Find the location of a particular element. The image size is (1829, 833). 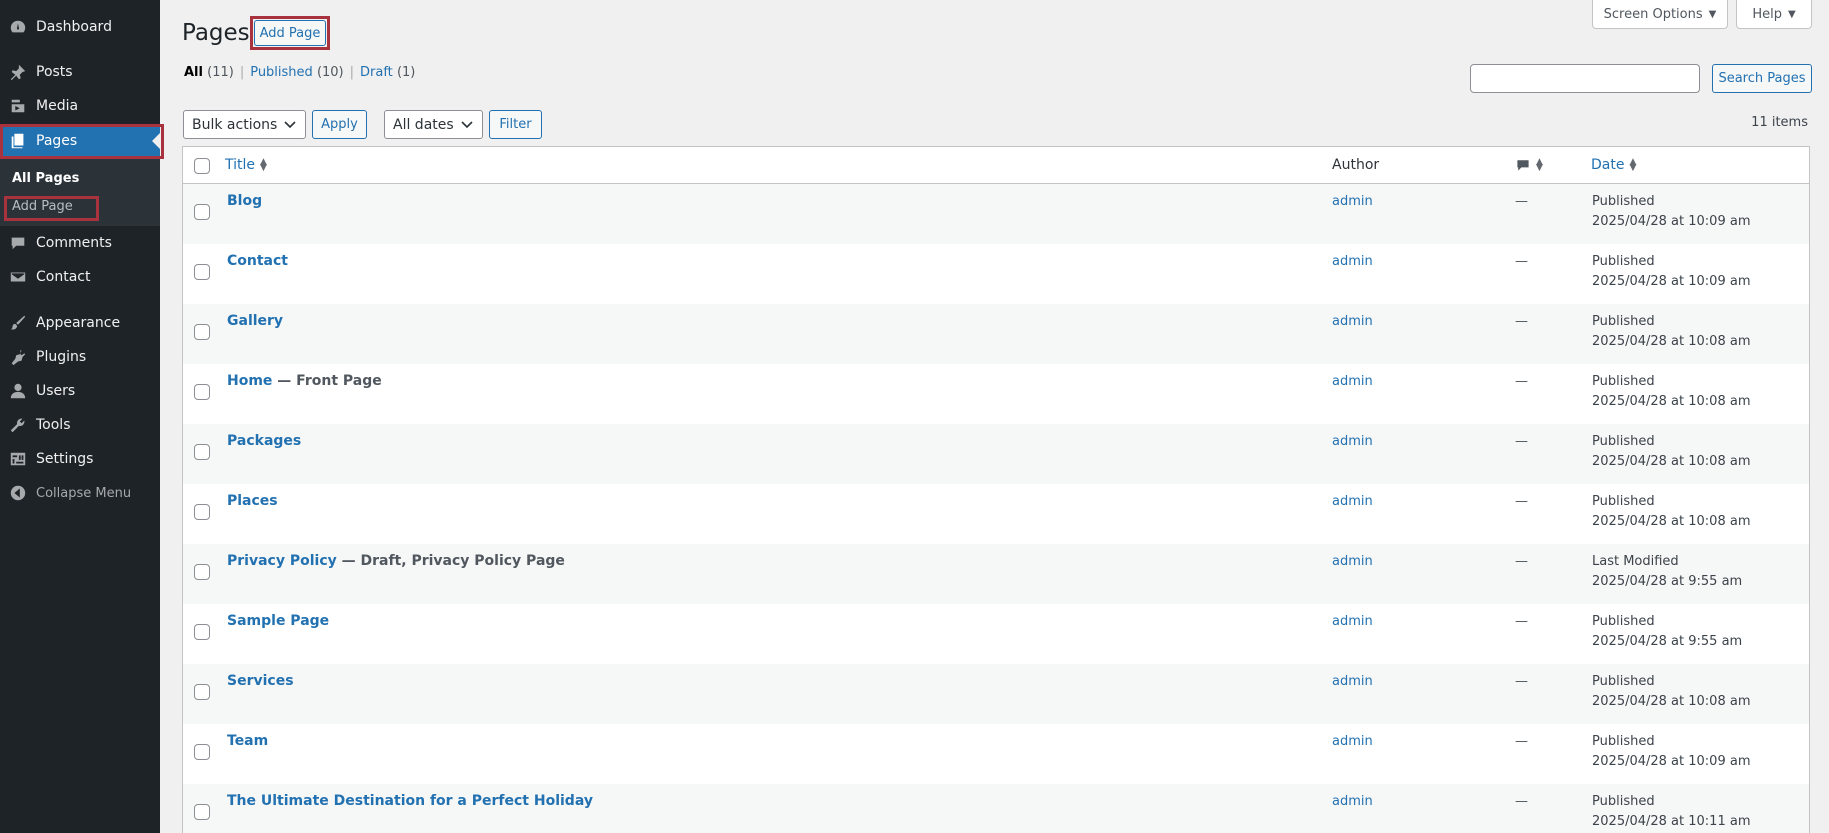

page-title-link: Contact is located at coordinates (257, 261).